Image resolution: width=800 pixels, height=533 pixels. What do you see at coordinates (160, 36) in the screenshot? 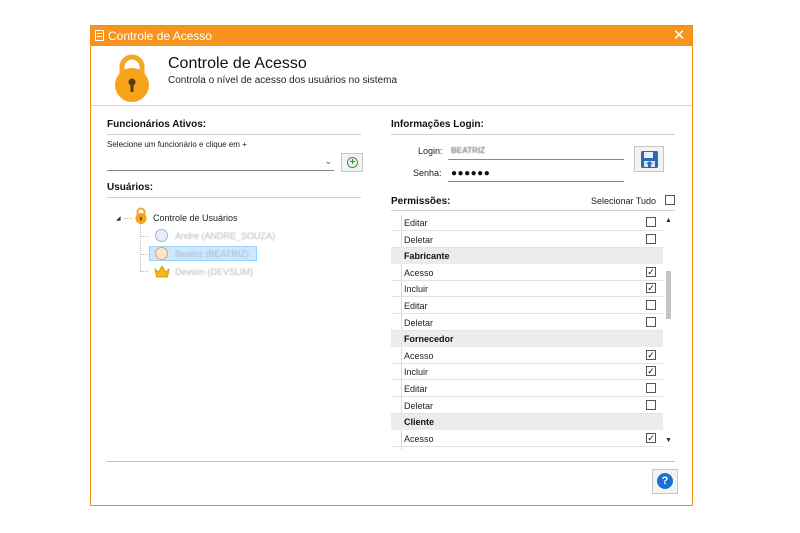
I see `window-title: Controle de Acesso` at bounding box center [160, 36].